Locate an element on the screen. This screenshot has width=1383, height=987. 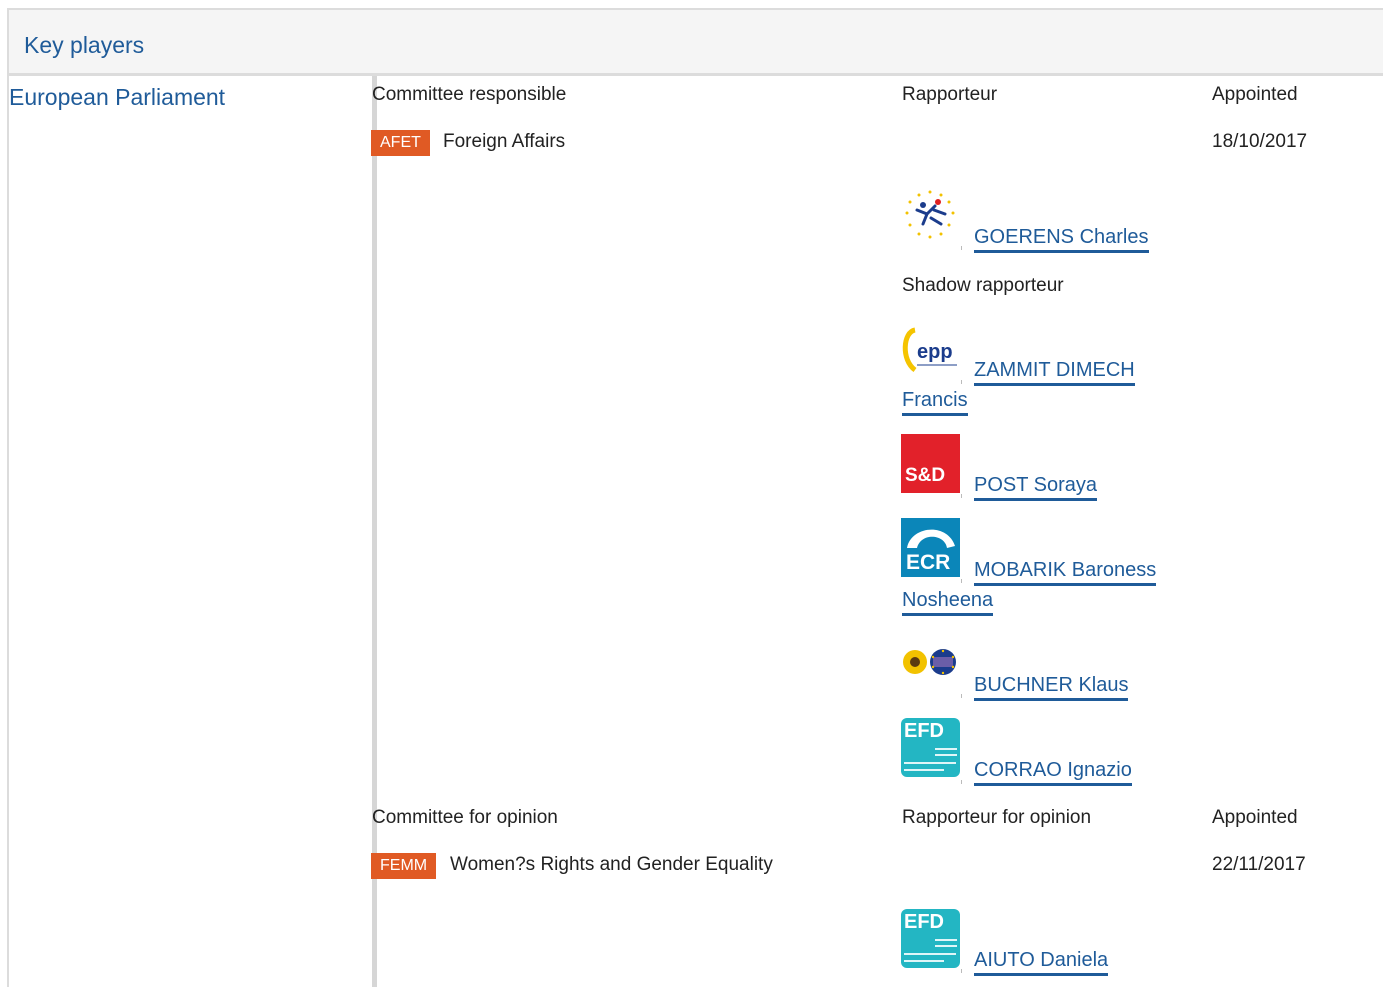
shadow-link-corrao: CORRAO Ignazio is located at coordinates (1053, 772).